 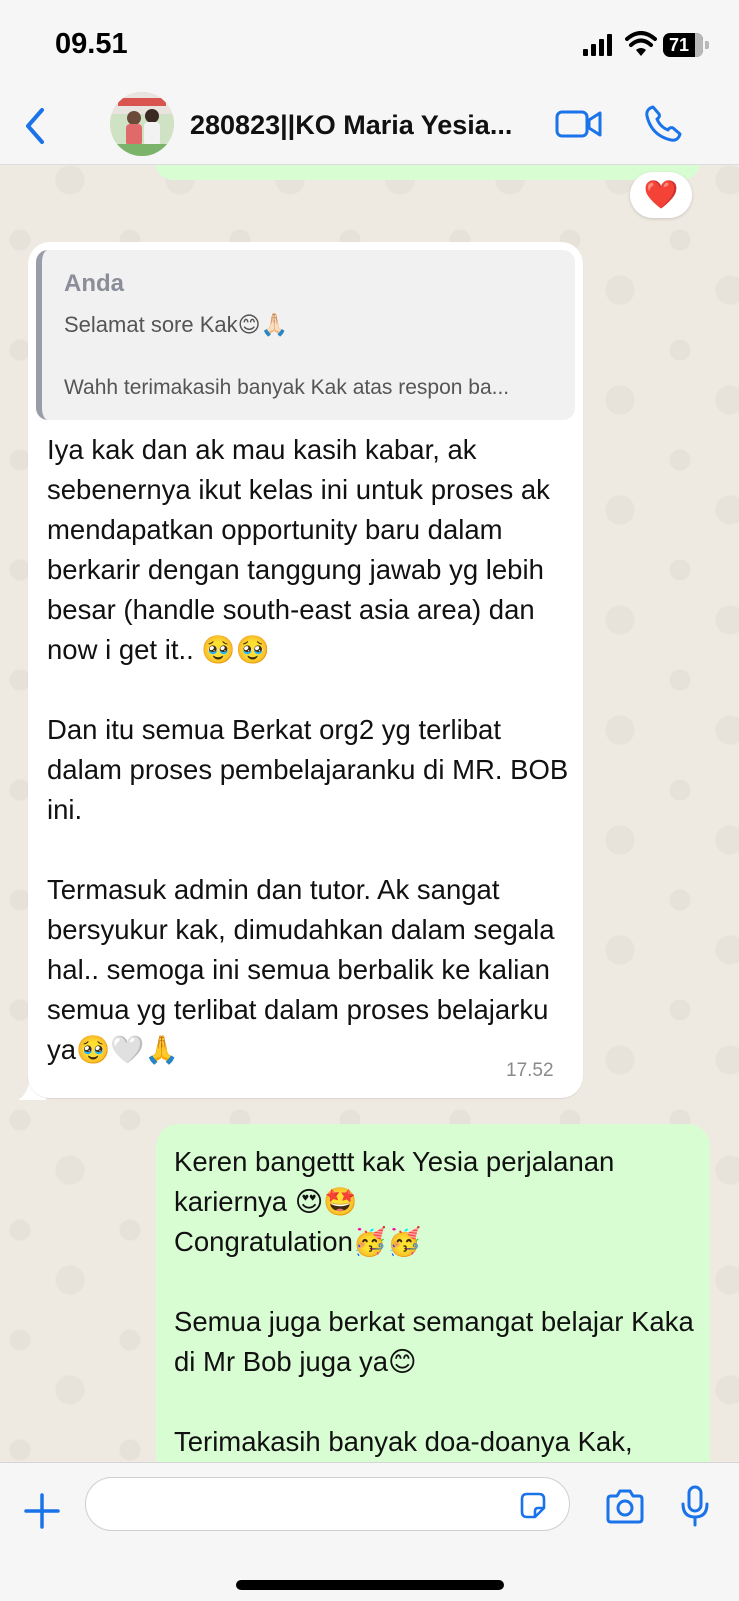 I want to click on home-indicator, so click(x=370, y=1585).